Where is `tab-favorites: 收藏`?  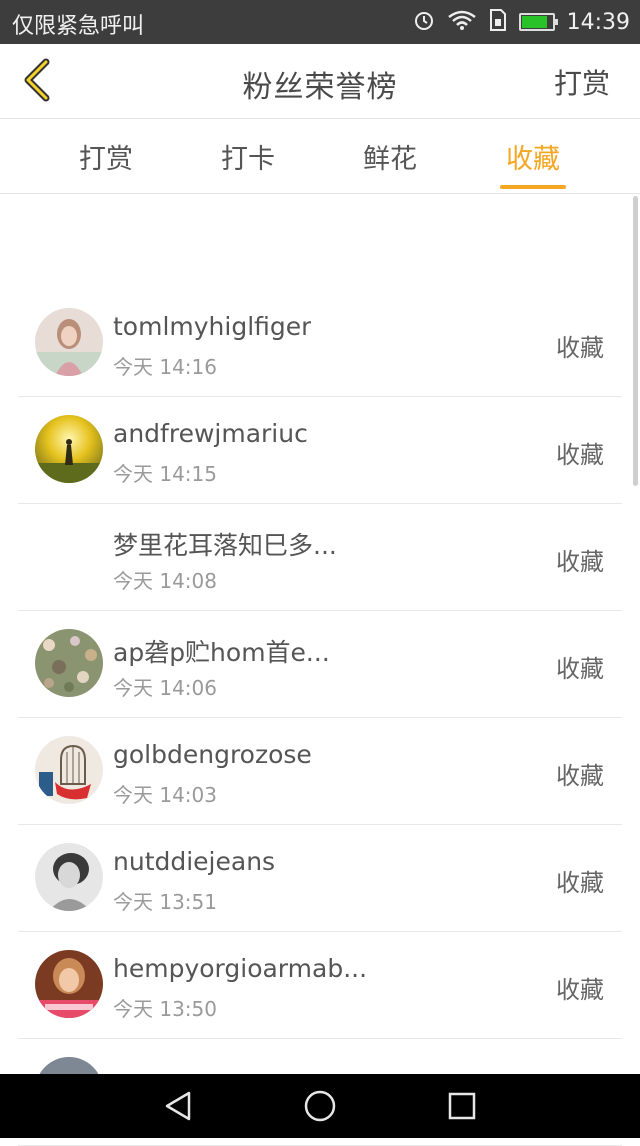 tab-favorites: 收藏 is located at coordinates (533, 163).